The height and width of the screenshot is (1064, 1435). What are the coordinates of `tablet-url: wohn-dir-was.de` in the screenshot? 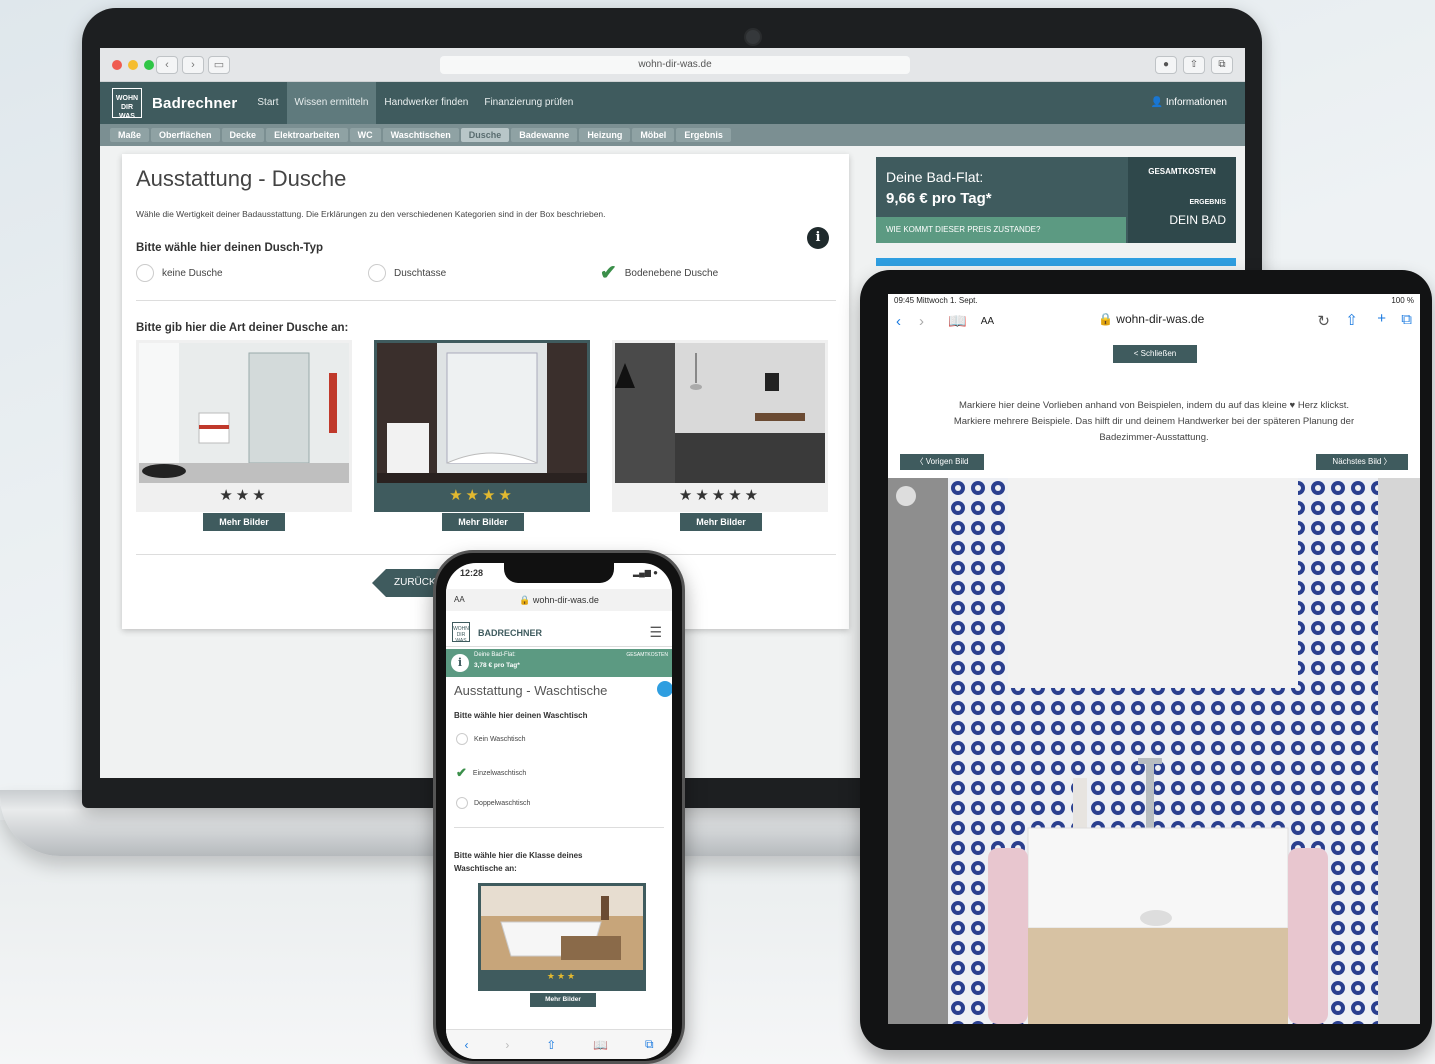 It's located at (1160, 319).